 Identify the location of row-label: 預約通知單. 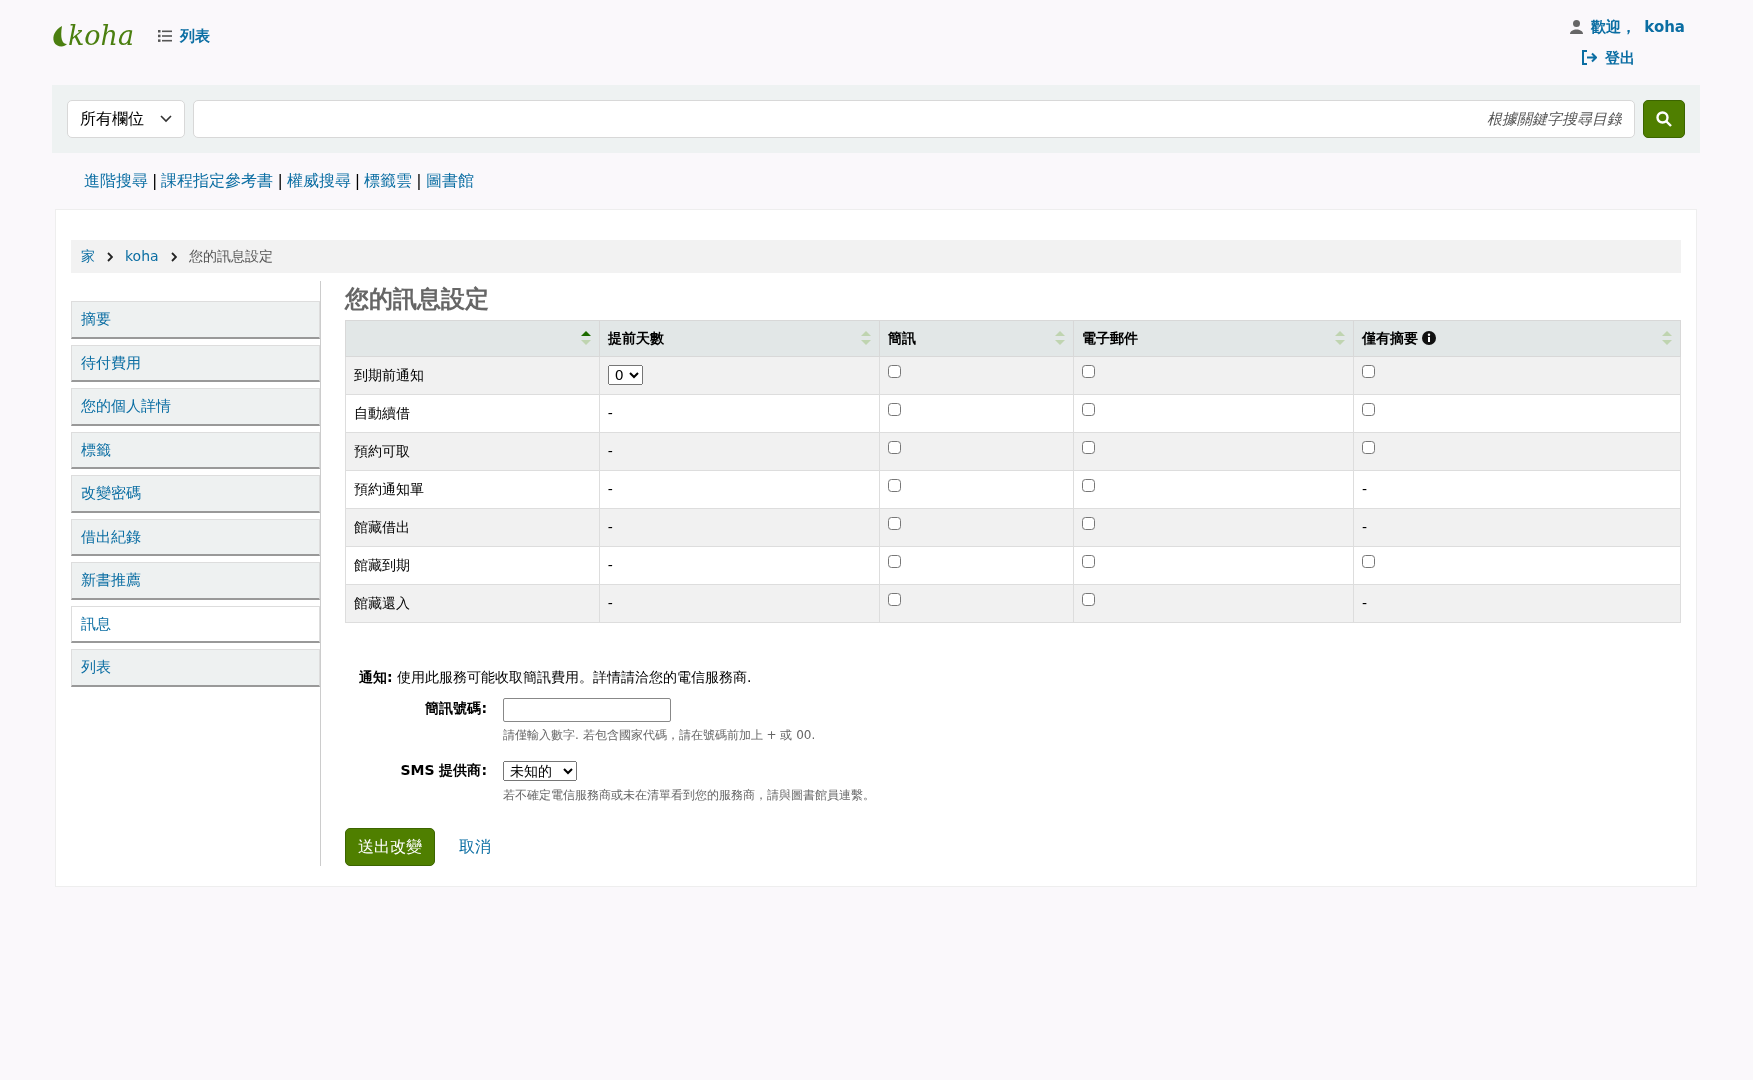
(389, 488).